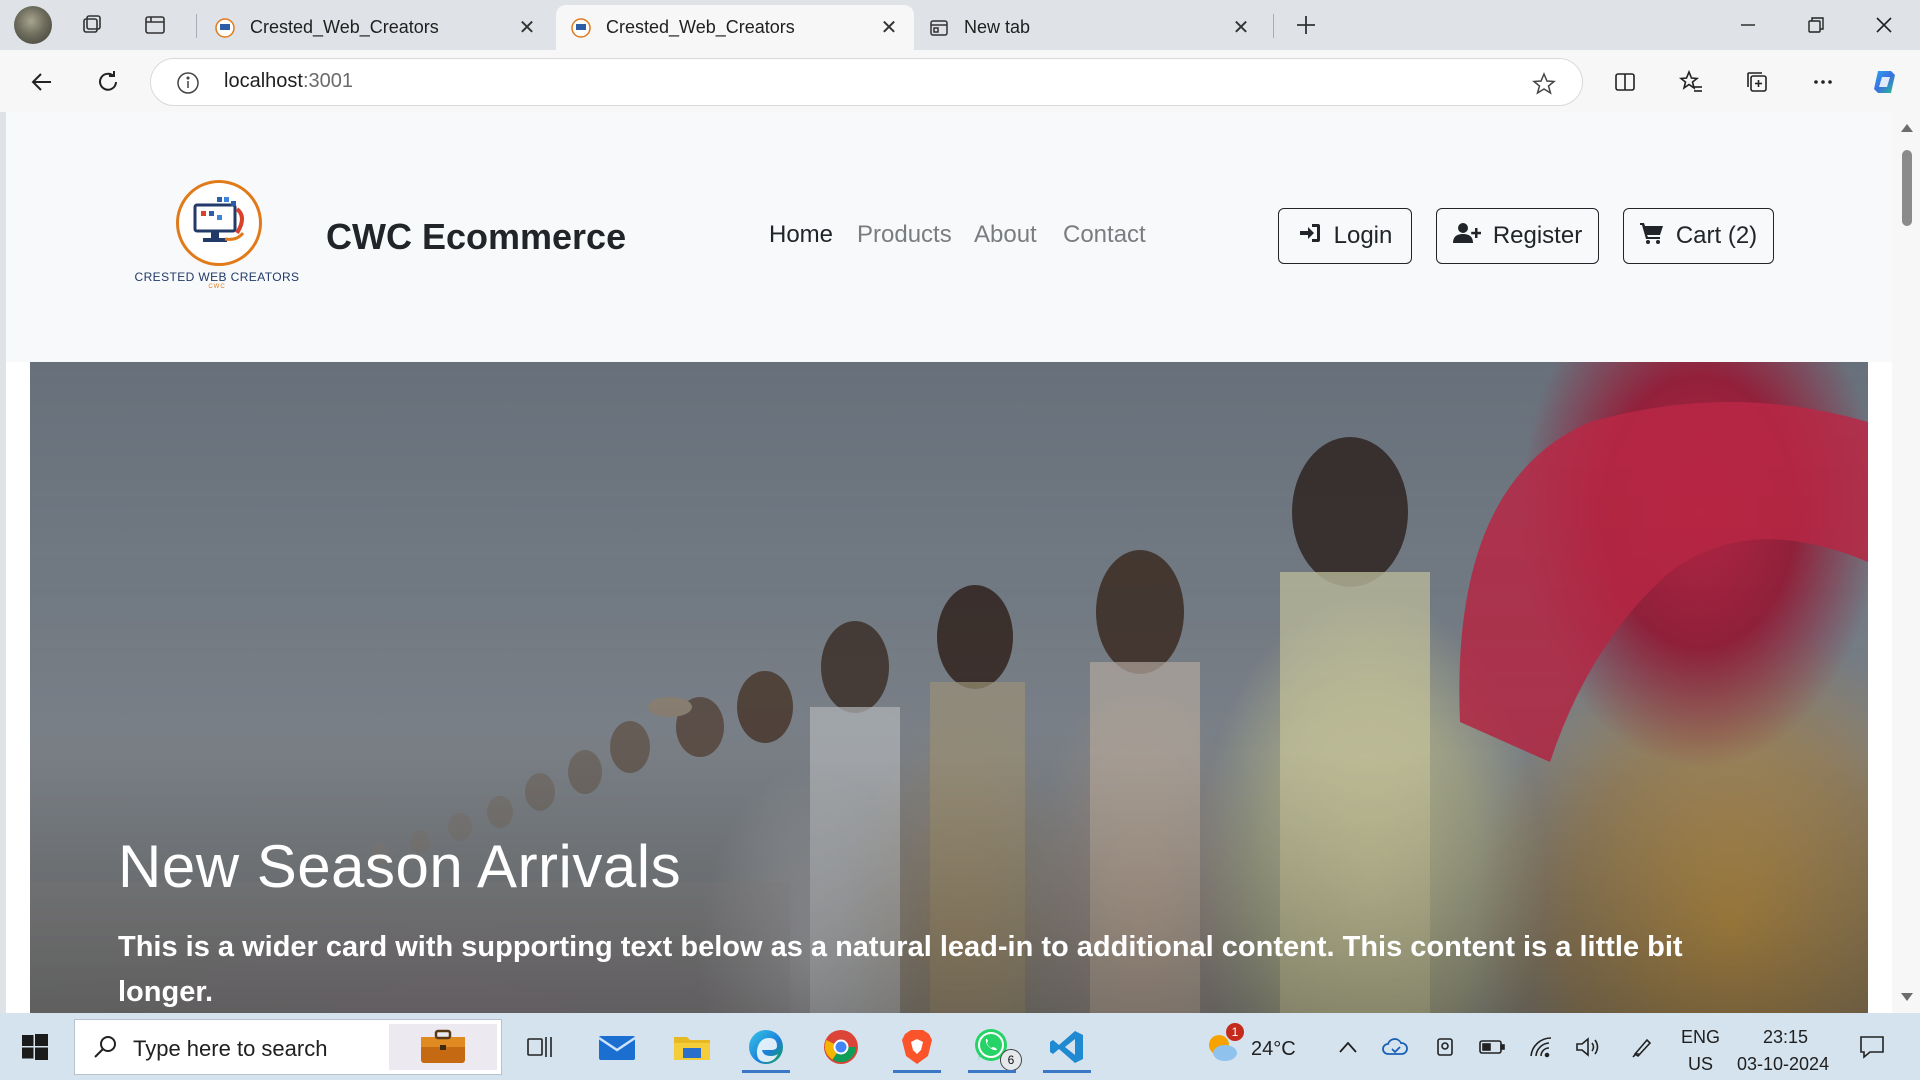 The height and width of the screenshot is (1080, 1920). What do you see at coordinates (92, 25) in the screenshot?
I see `workspaces-icon` at bounding box center [92, 25].